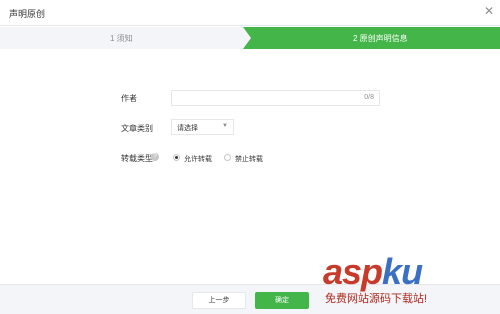  I want to click on step-active-arrow, so click(371, 38).